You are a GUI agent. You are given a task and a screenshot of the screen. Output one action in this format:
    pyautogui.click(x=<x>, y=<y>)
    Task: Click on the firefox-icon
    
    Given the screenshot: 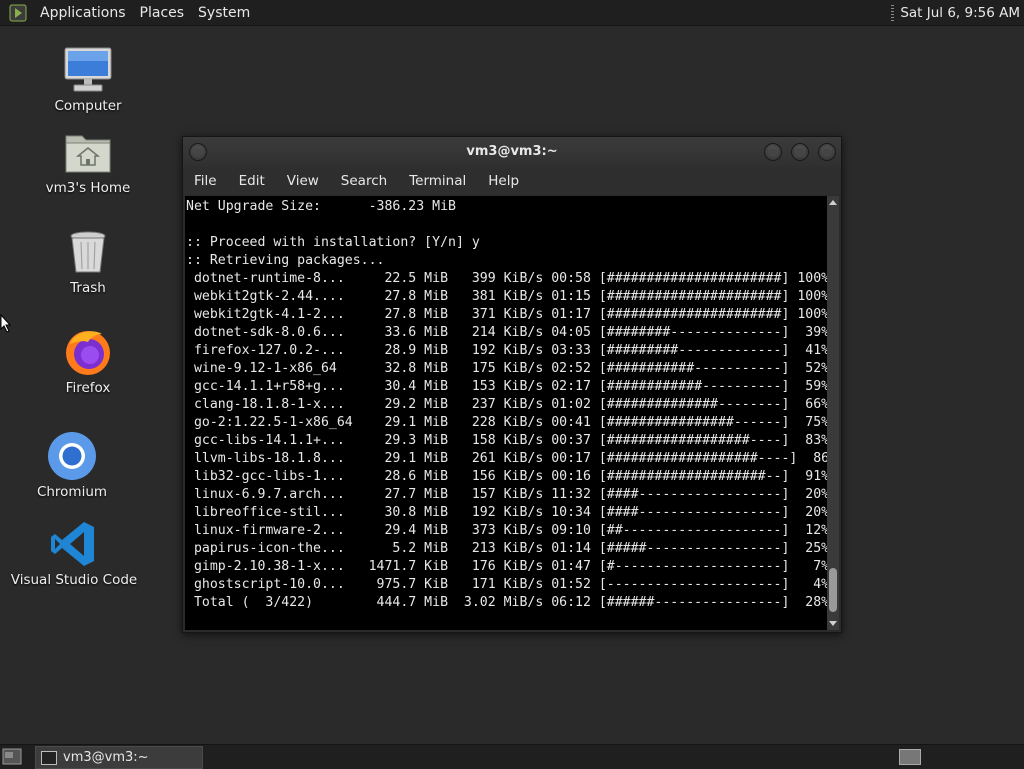 What is the action you would take?
    pyautogui.click(x=88, y=353)
    